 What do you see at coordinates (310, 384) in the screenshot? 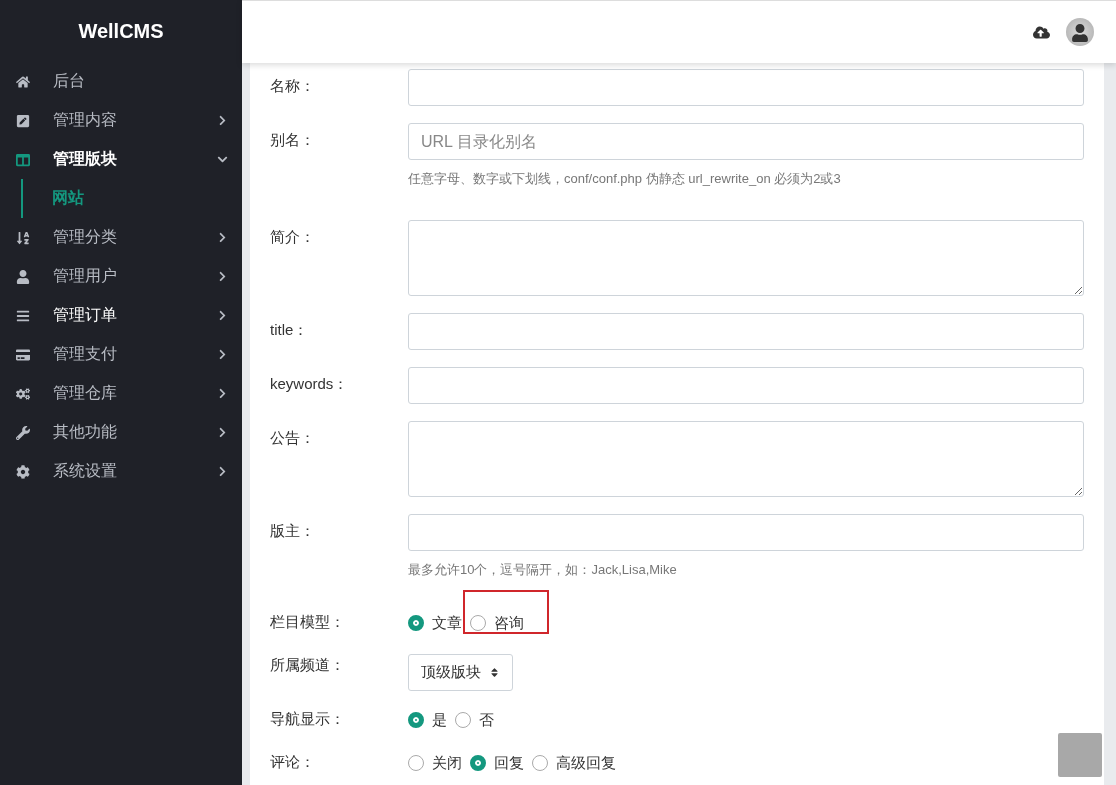
I see `field-label: keywords：` at bounding box center [310, 384].